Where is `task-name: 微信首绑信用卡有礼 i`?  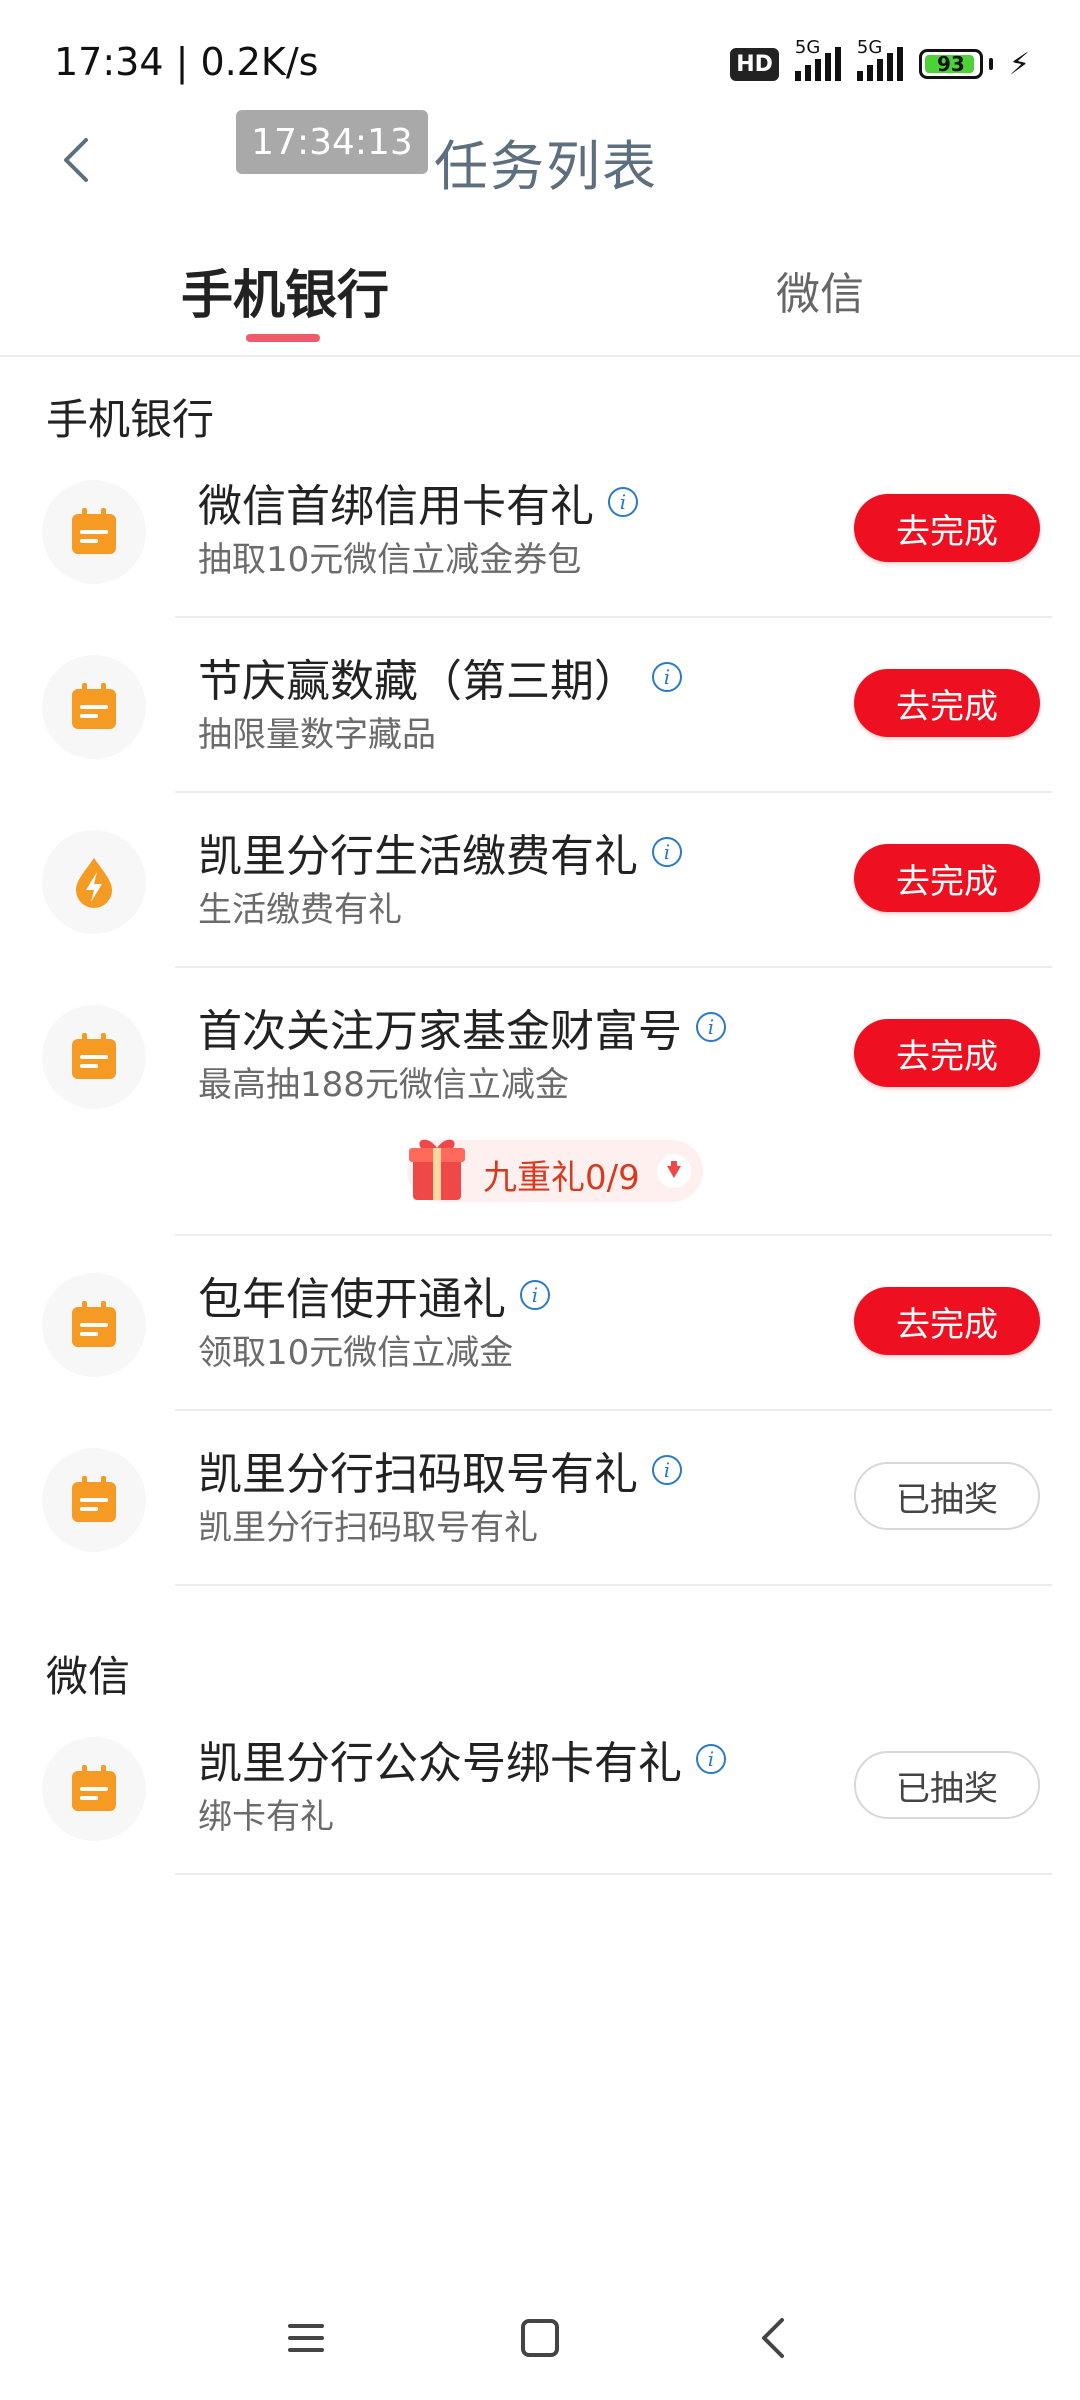 task-name: 微信首绑信用卡有礼 i is located at coordinates (418, 502).